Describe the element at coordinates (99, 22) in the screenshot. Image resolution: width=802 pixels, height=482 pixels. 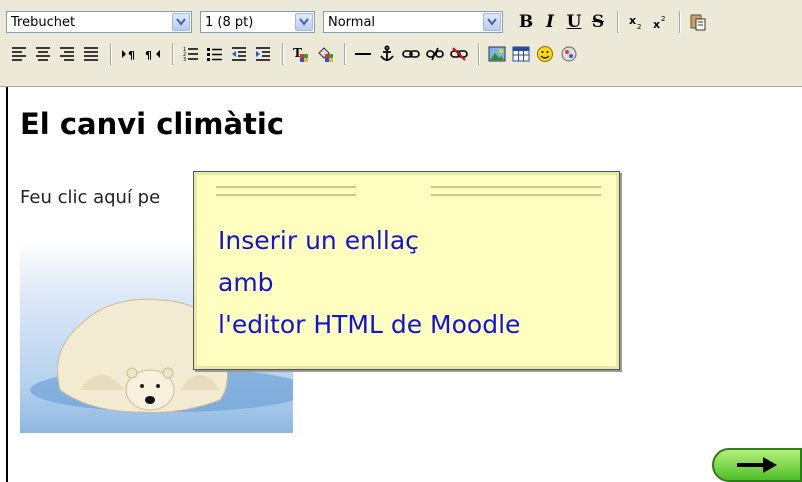
I see `font-family-select: Trebuchet` at that location.